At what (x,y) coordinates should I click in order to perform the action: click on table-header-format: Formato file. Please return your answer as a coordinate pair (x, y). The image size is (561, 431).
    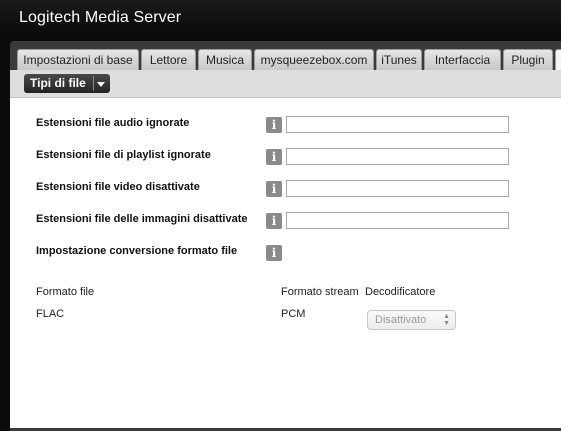
    Looking at the image, I should click on (65, 292).